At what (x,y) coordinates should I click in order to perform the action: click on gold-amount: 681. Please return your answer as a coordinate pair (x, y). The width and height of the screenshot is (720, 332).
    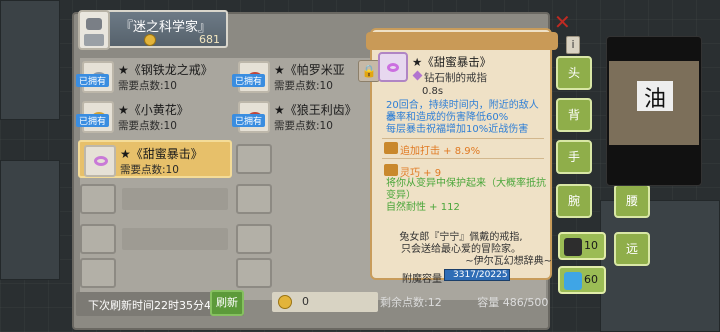
    Looking at the image, I should click on (209, 39).